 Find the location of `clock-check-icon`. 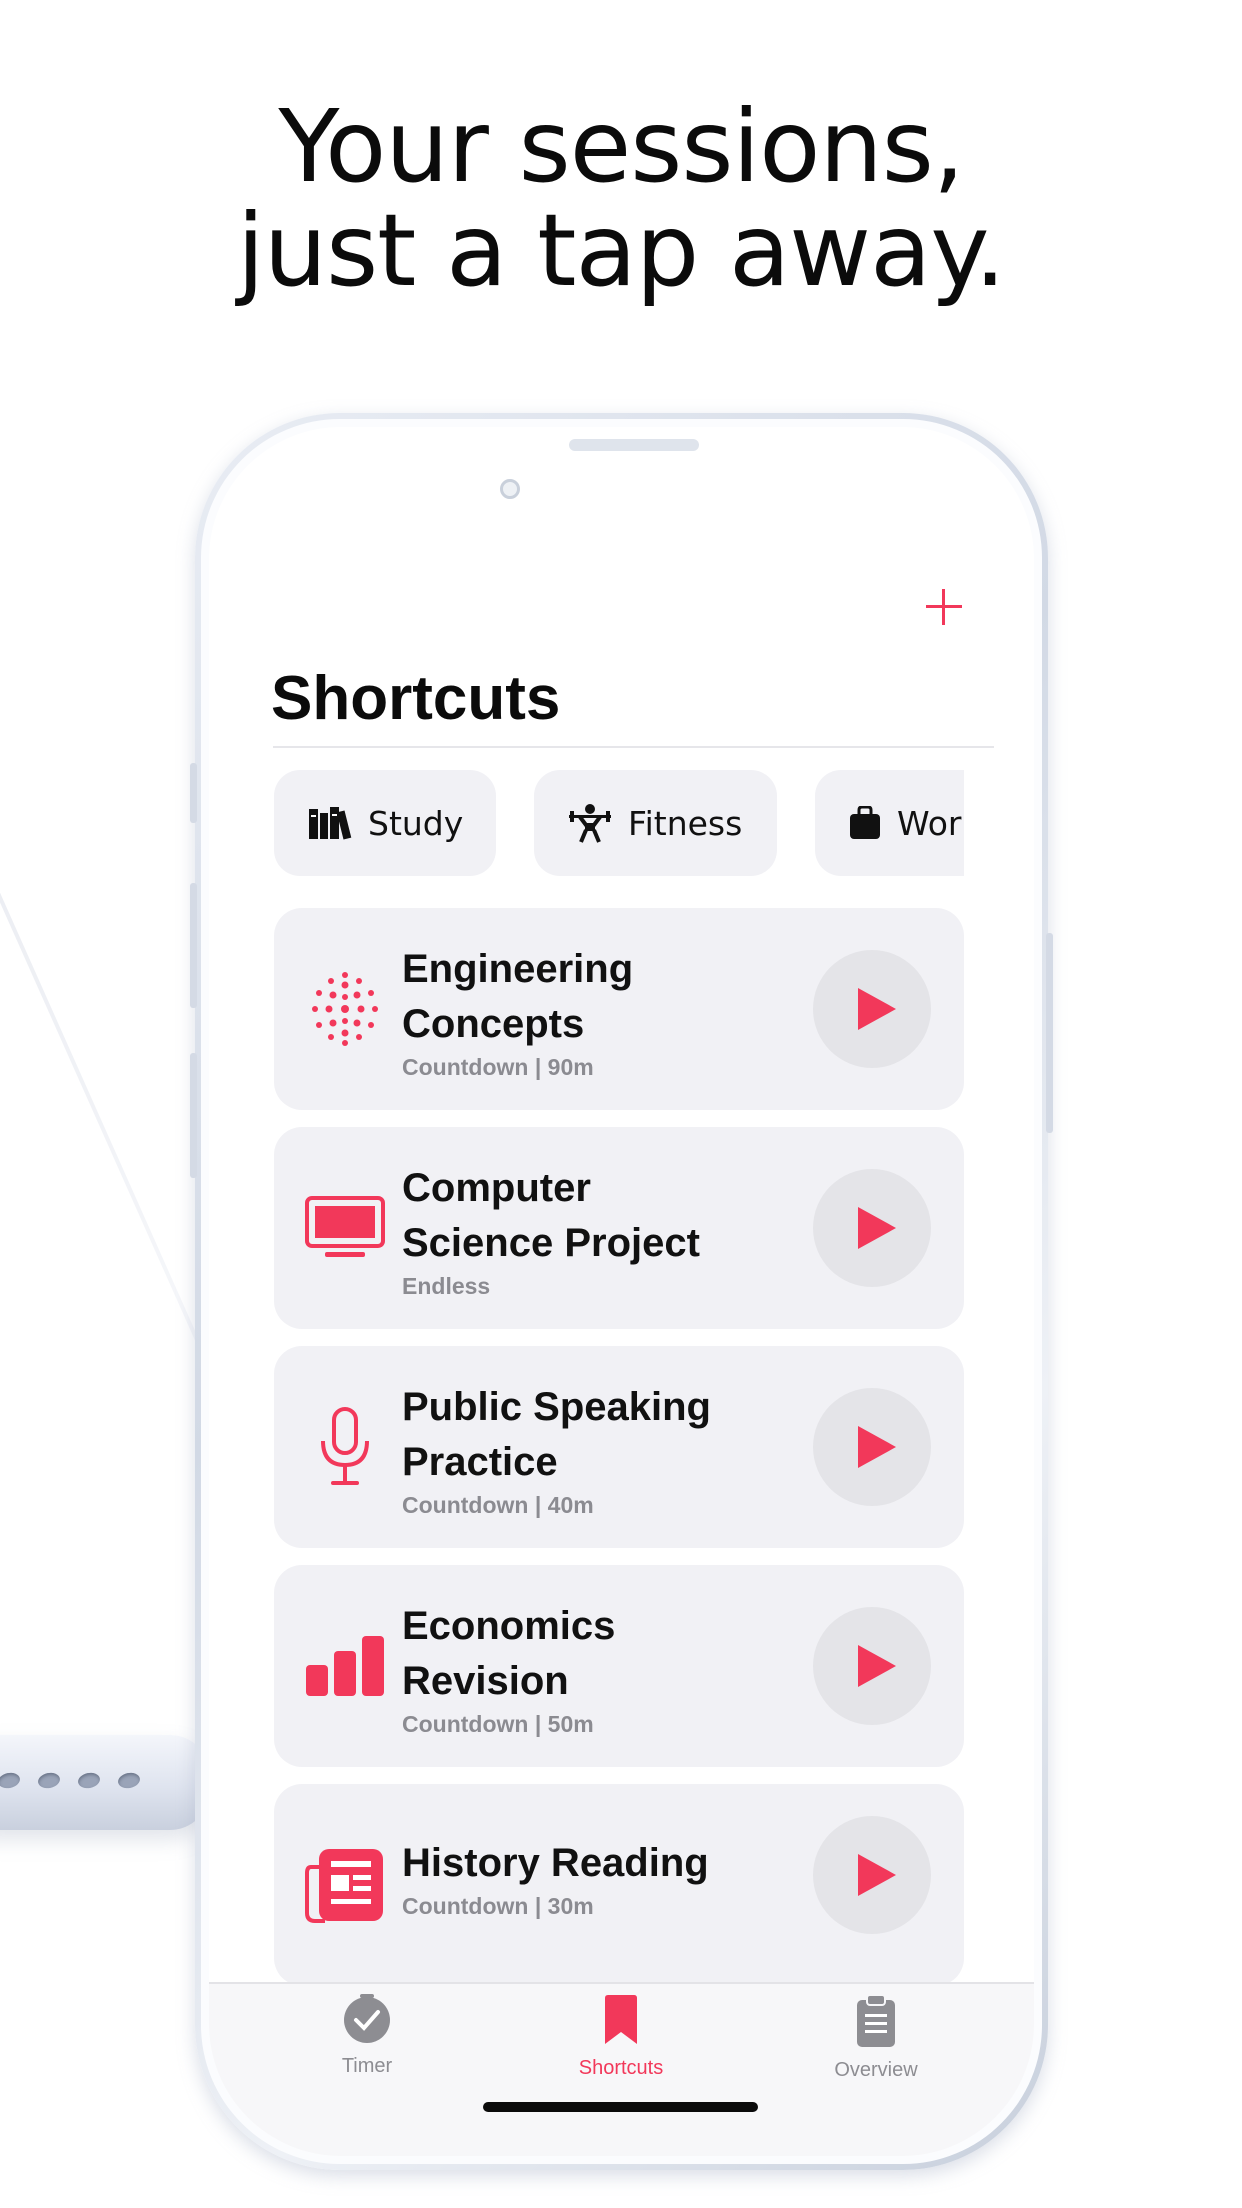

clock-check-icon is located at coordinates (367, 2018).